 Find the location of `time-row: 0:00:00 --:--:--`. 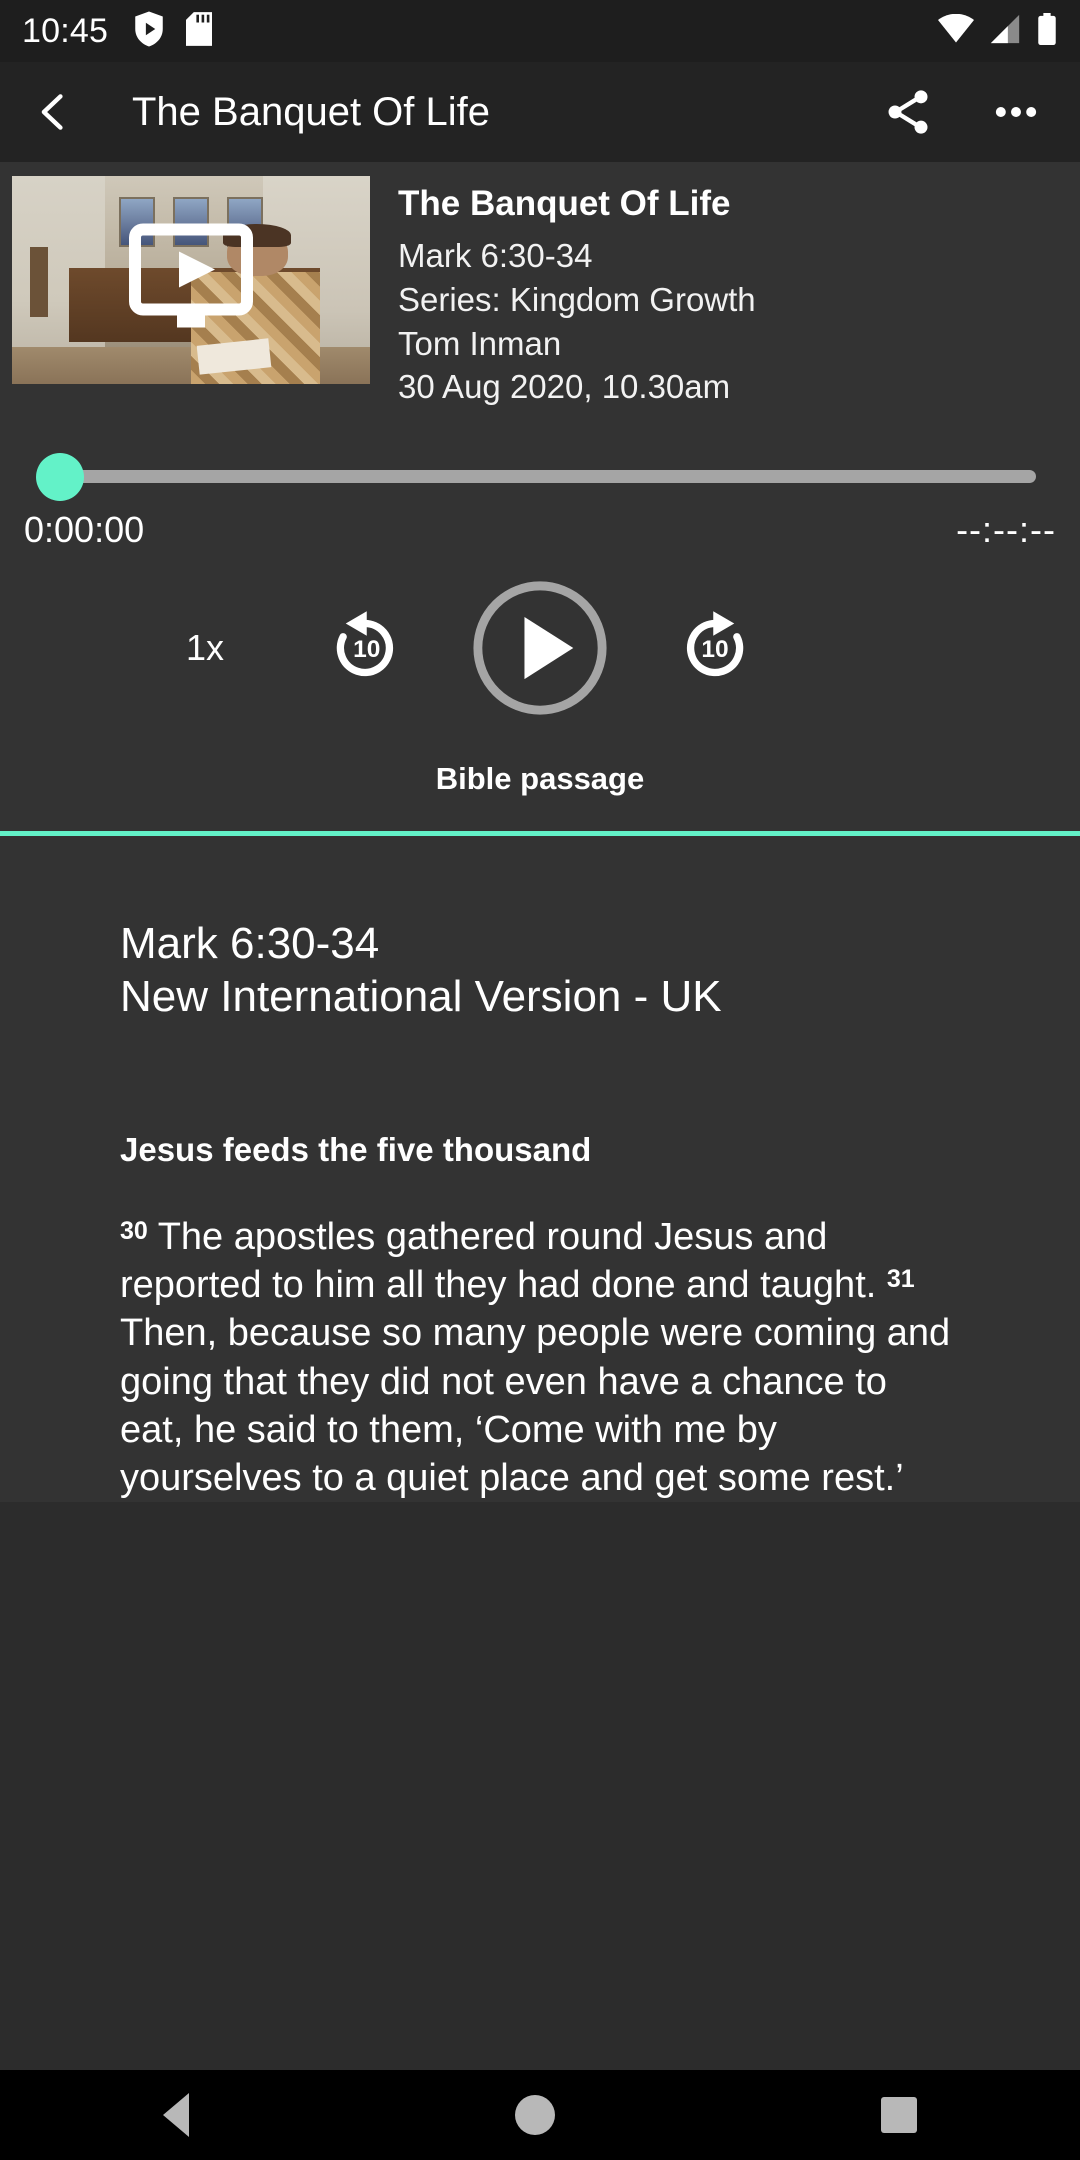

time-row: 0:00:00 --:--:-- is located at coordinates (540, 530).